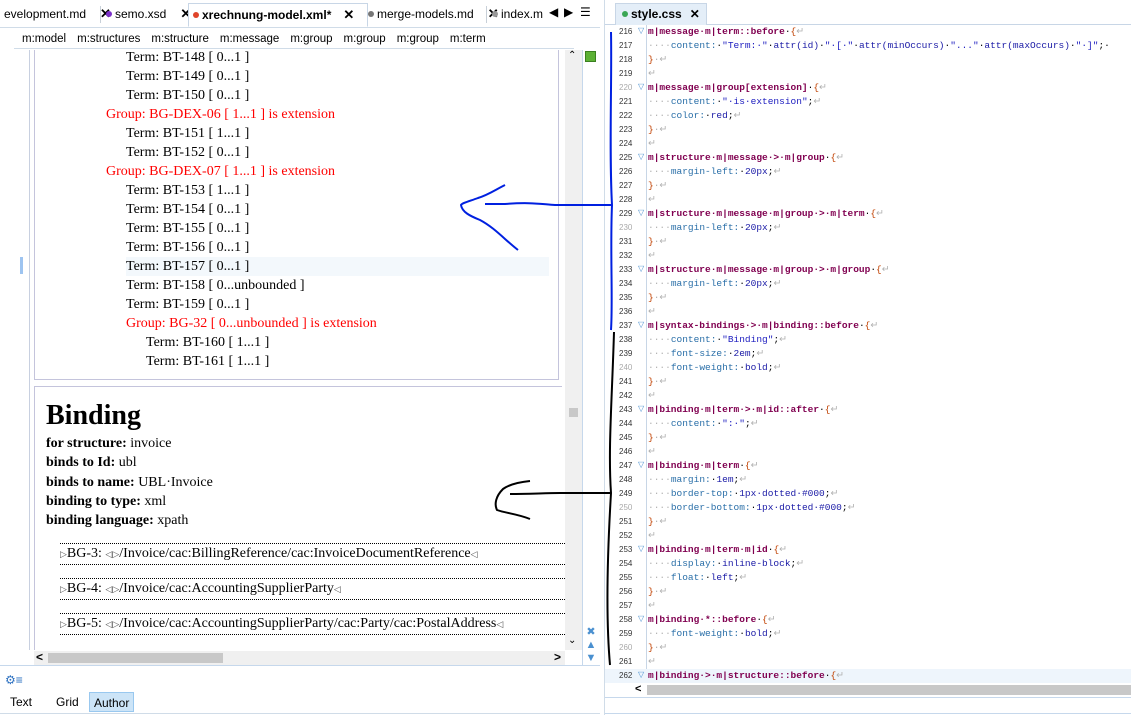 The image size is (1131, 715). What do you see at coordinates (868, 200) in the screenshot?
I see `code-line: 228 ↵` at bounding box center [868, 200].